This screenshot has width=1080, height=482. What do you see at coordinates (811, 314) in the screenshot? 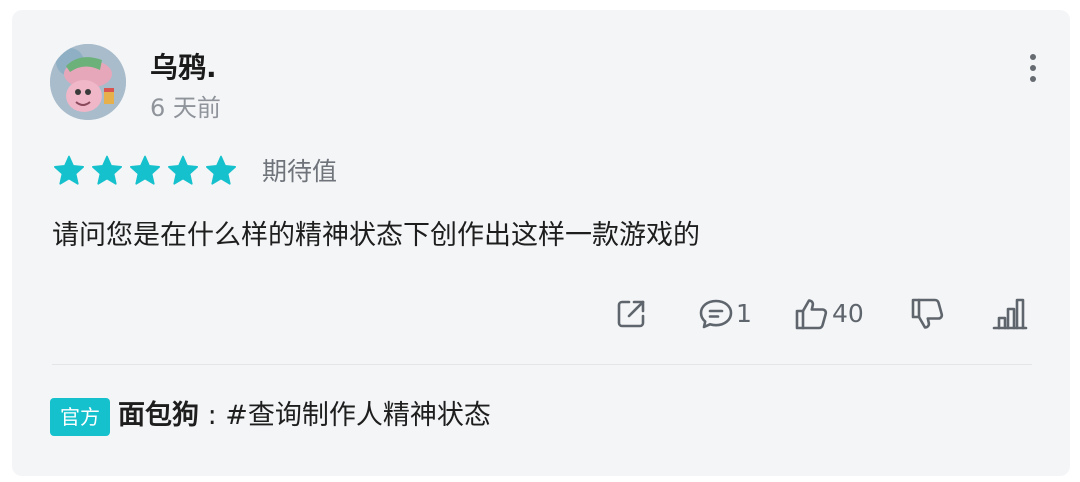
I see `thumbs-up-icon` at bounding box center [811, 314].